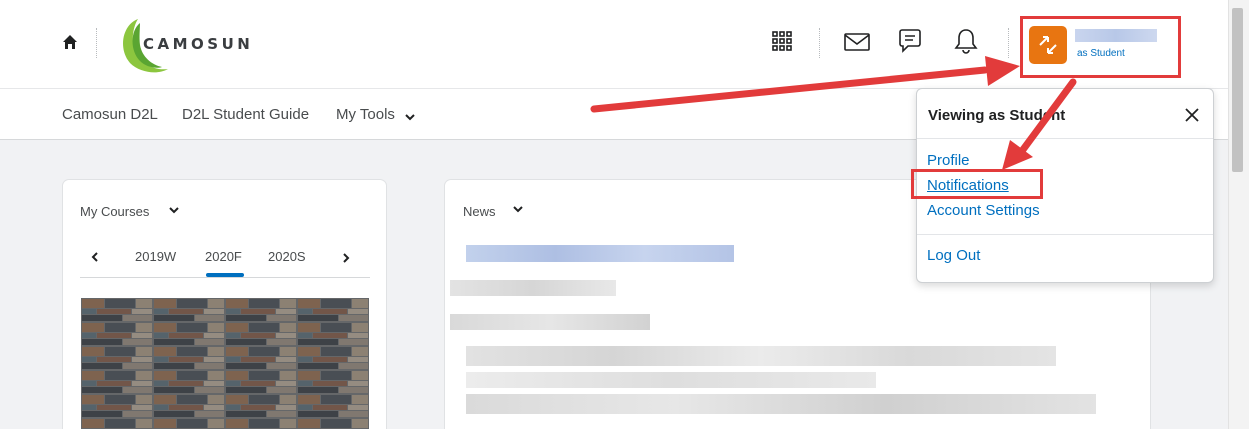 The height and width of the screenshot is (429, 1249). What do you see at coordinates (95, 257) in the screenshot?
I see `chevron-left-icon` at bounding box center [95, 257].